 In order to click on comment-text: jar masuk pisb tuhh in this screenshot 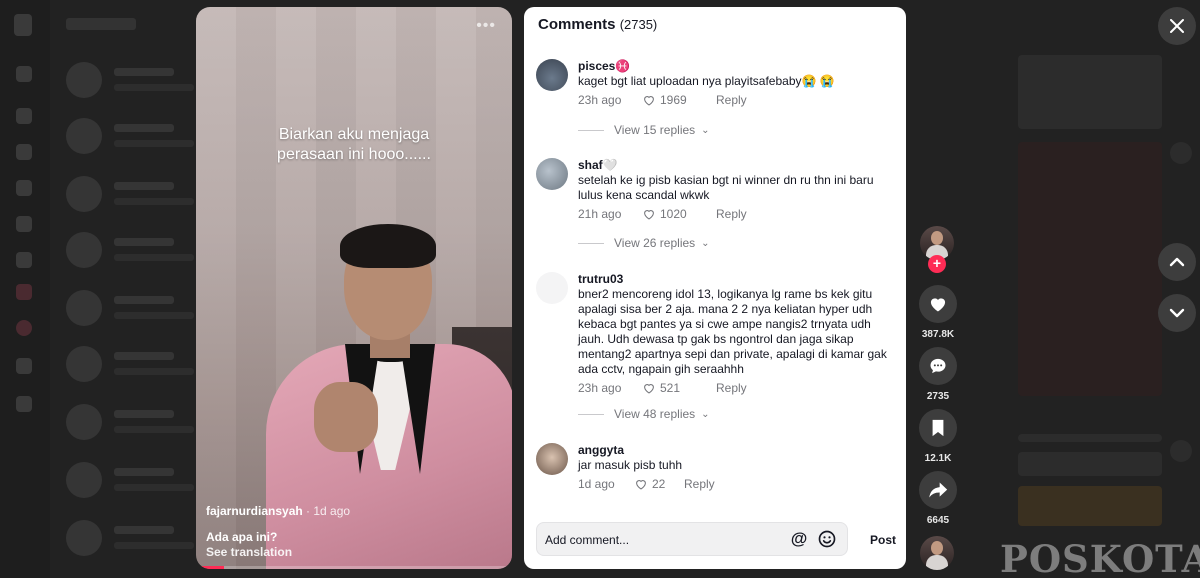, I will do `click(630, 465)`.